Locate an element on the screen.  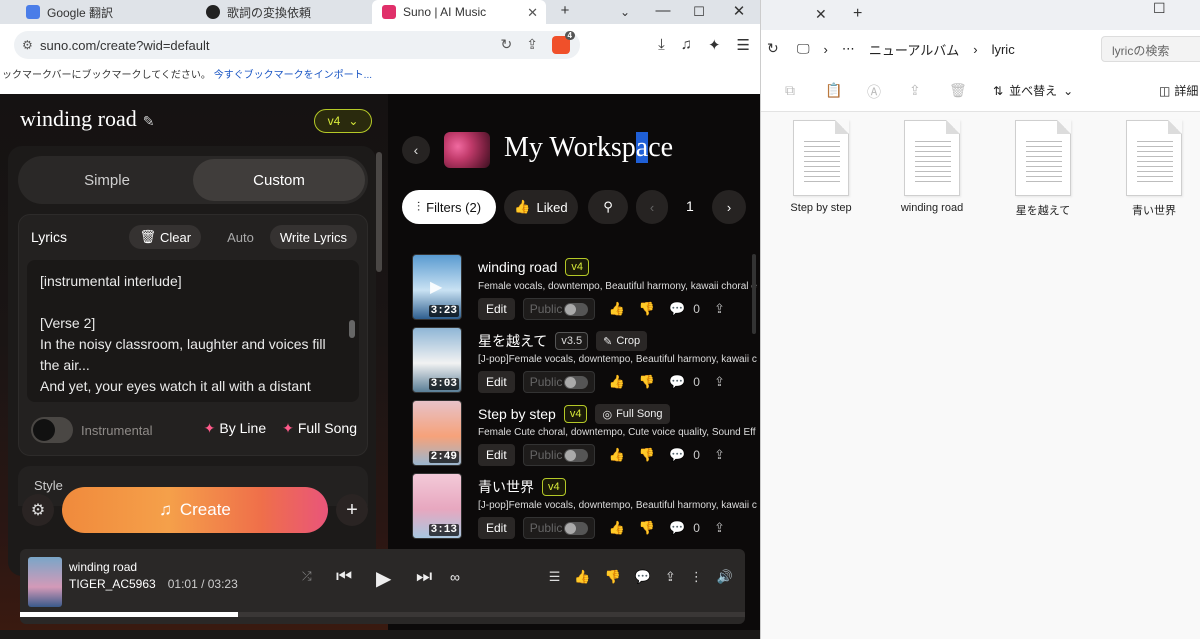
sort-button: ⇅ 並べ替え ⌄ is located at coordinates (1033, 90).